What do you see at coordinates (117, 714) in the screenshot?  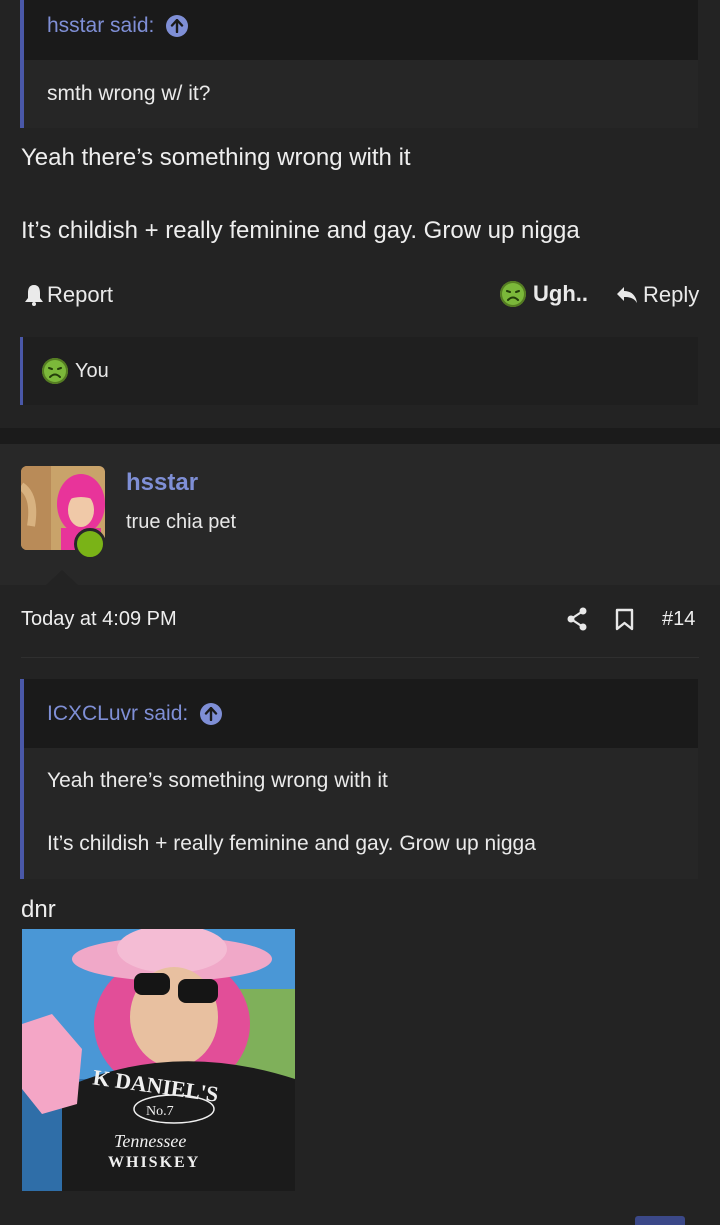 I see `quote-author: ICXCLuvr said:` at bounding box center [117, 714].